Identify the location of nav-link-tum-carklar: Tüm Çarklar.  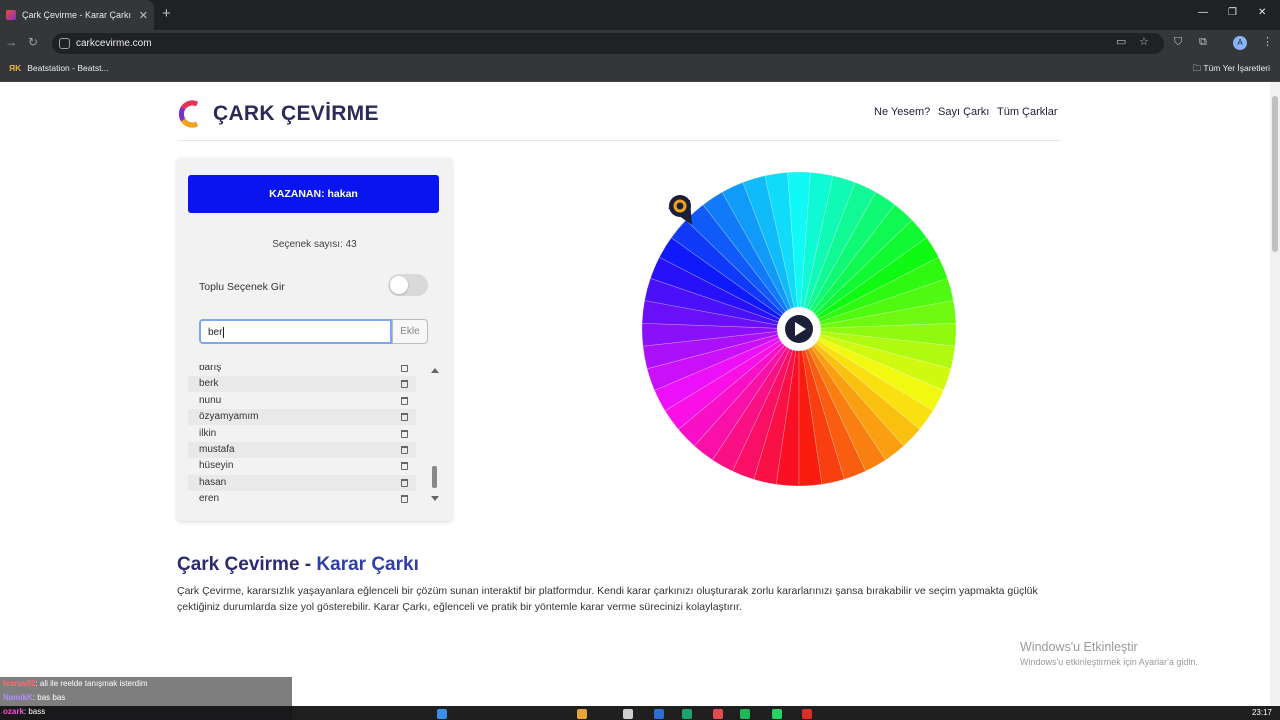
(1027, 112).